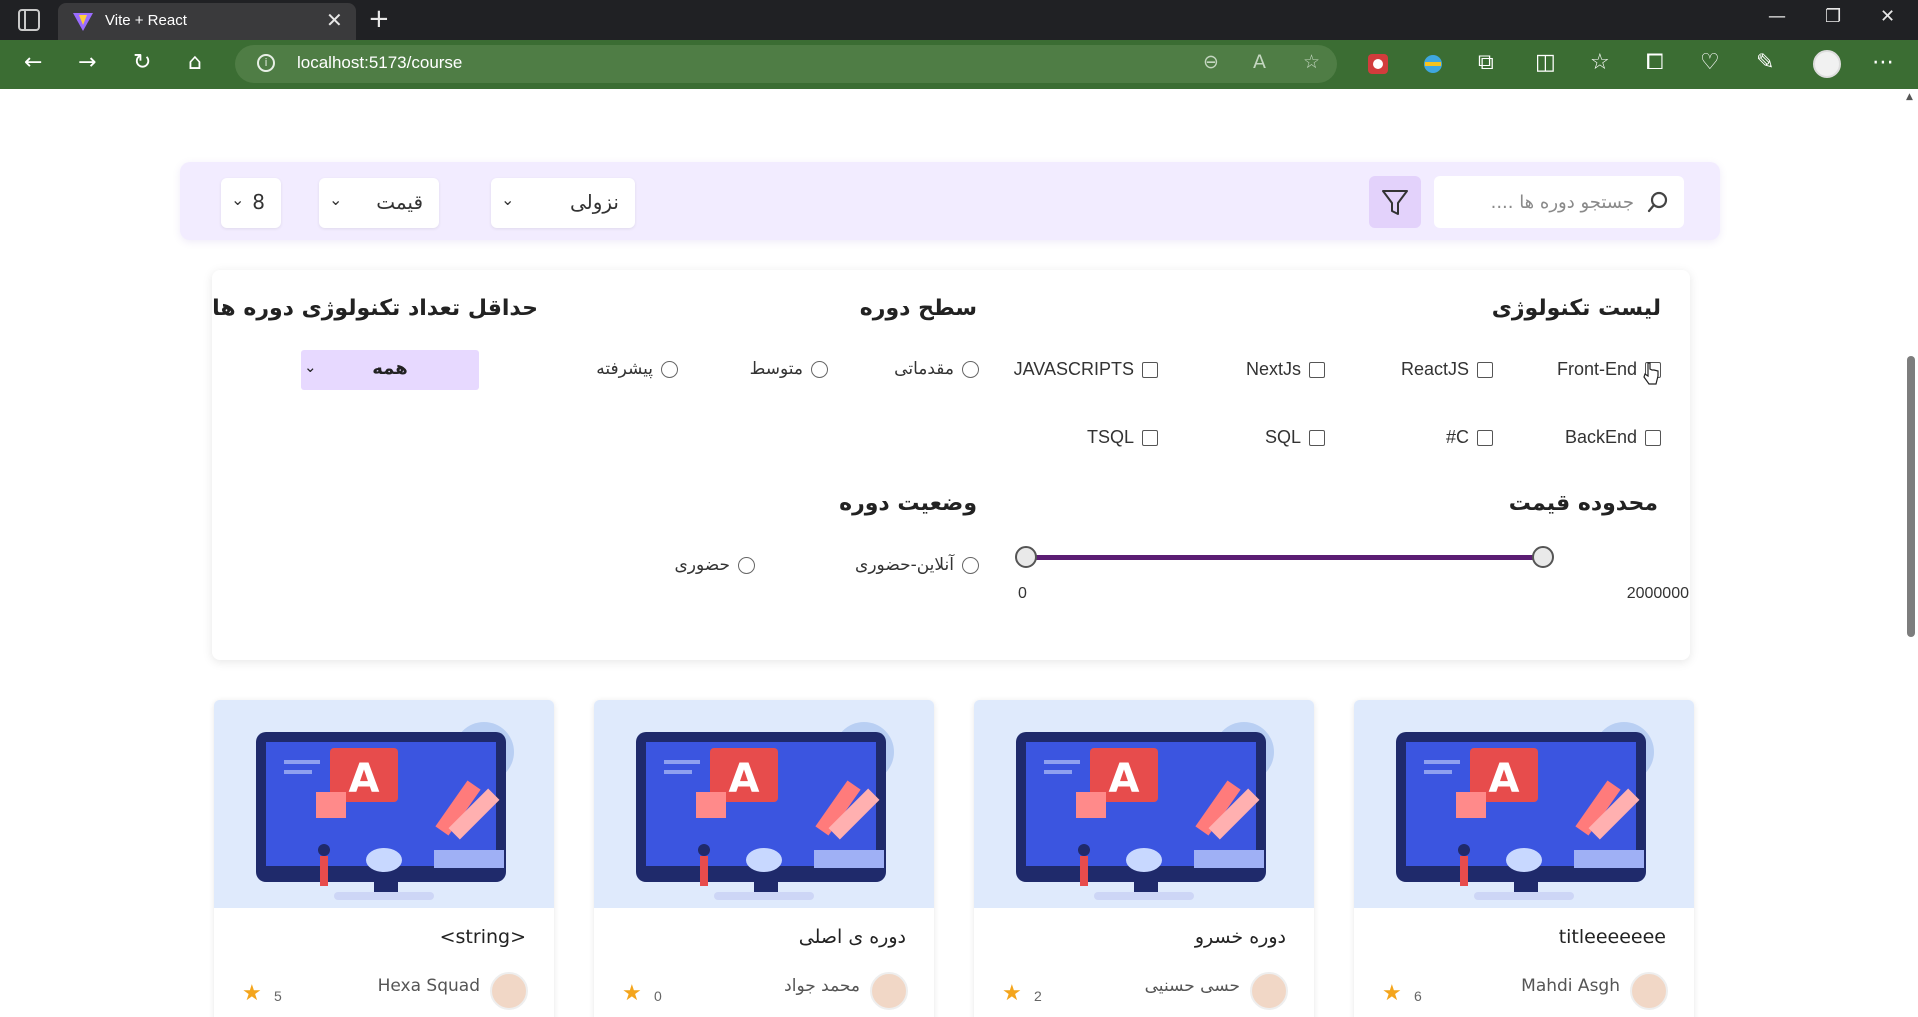 The width and height of the screenshot is (1918, 1017). What do you see at coordinates (87, 62) in the screenshot?
I see `forward-icon: →` at bounding box center [87, 62].